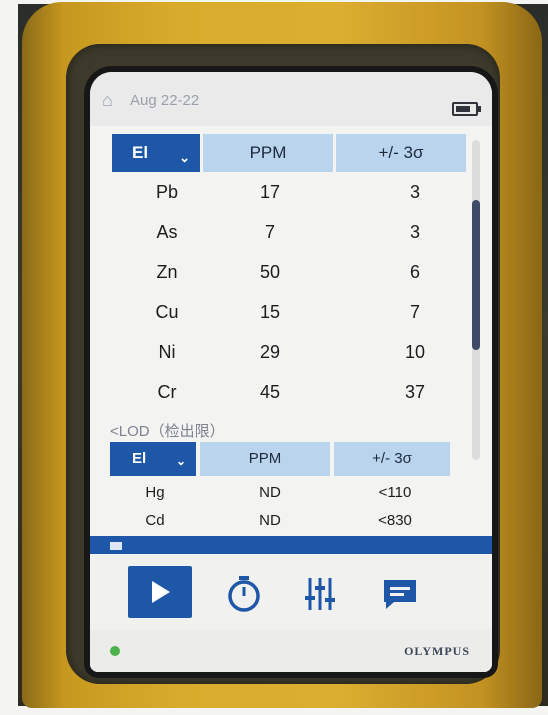  What do you see at coordinates (115, 651) in the screenshot?
I see `status-indicator-dot` at bounding box center [115, 651].